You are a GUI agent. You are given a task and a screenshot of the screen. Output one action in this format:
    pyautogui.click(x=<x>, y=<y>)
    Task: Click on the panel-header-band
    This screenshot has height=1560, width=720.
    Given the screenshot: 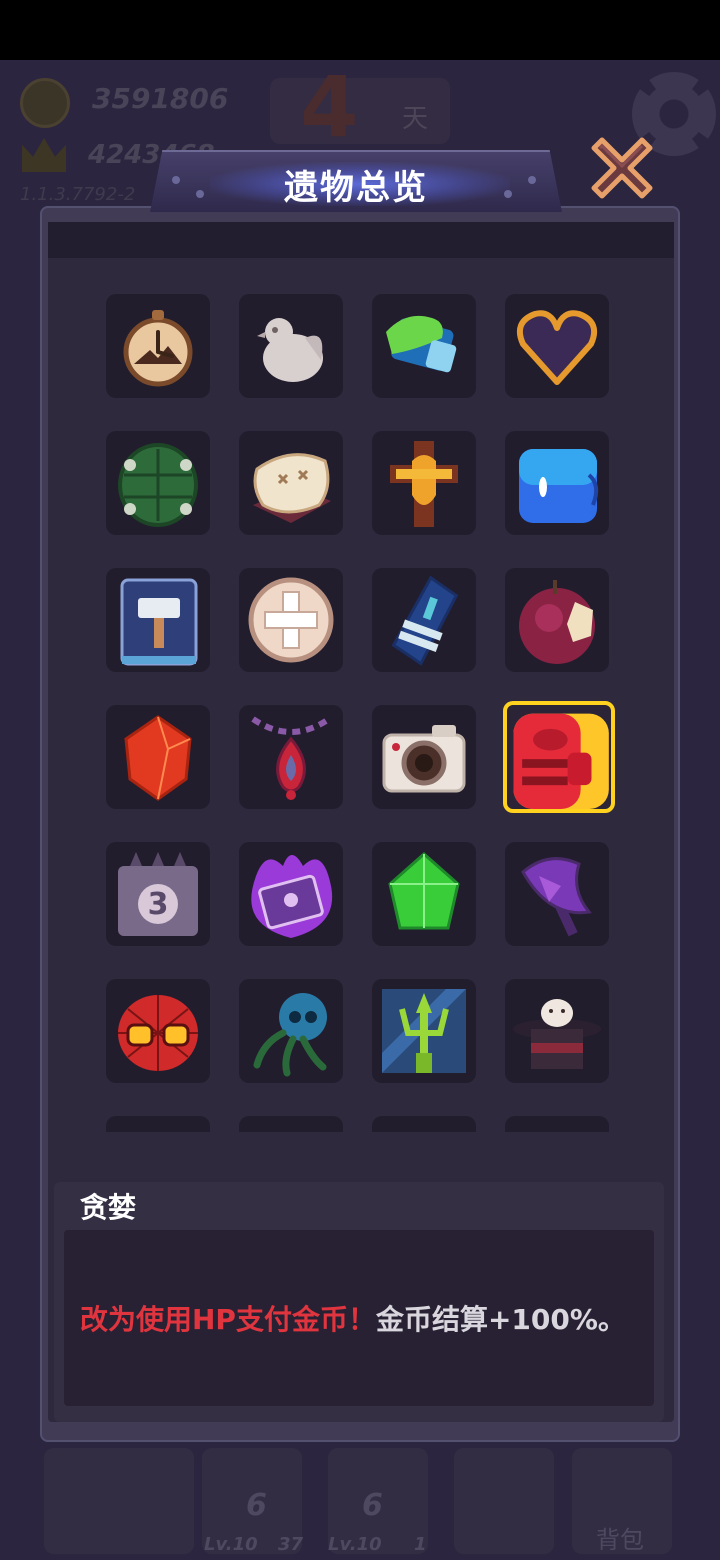 What is the action you would take?
    pyautogui.click(x=361, y=240)
    